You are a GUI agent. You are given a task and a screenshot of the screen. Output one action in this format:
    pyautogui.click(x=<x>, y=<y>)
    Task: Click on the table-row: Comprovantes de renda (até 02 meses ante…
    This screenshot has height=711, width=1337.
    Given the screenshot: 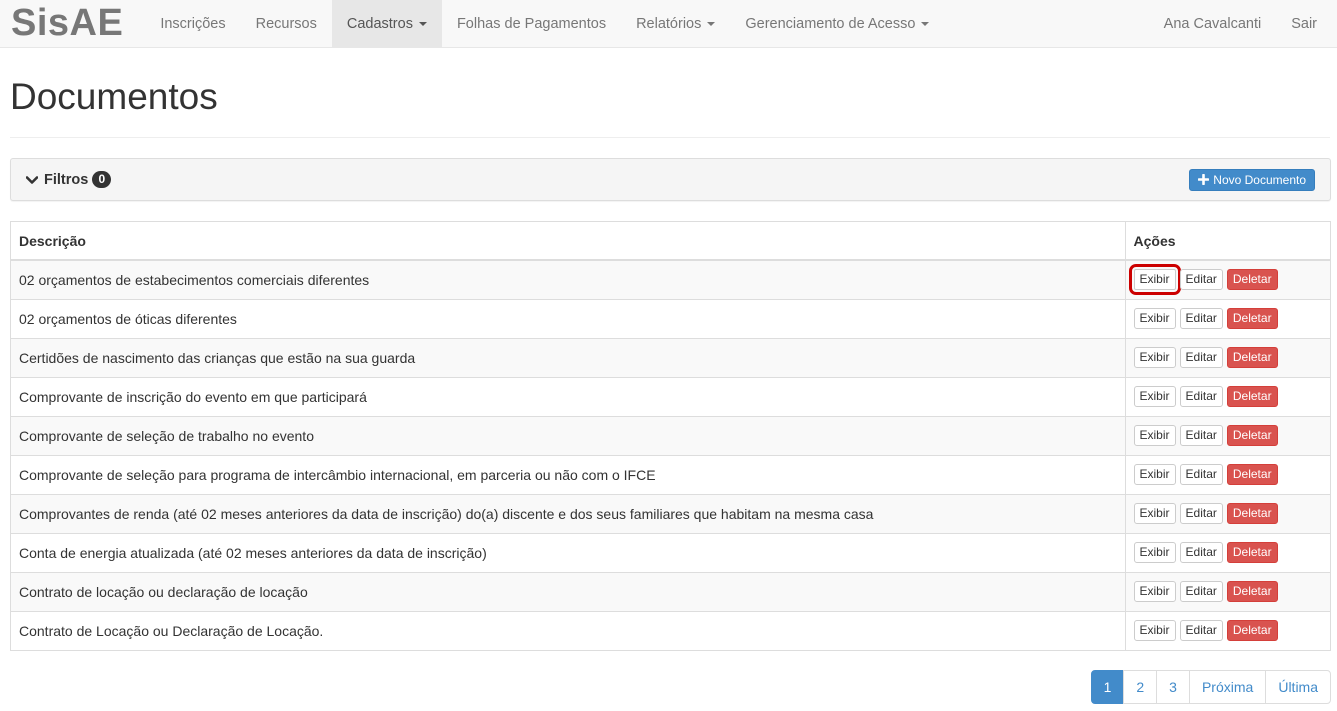 What is the action you would take?
    pyautogui.click(x=670, y=513)
    